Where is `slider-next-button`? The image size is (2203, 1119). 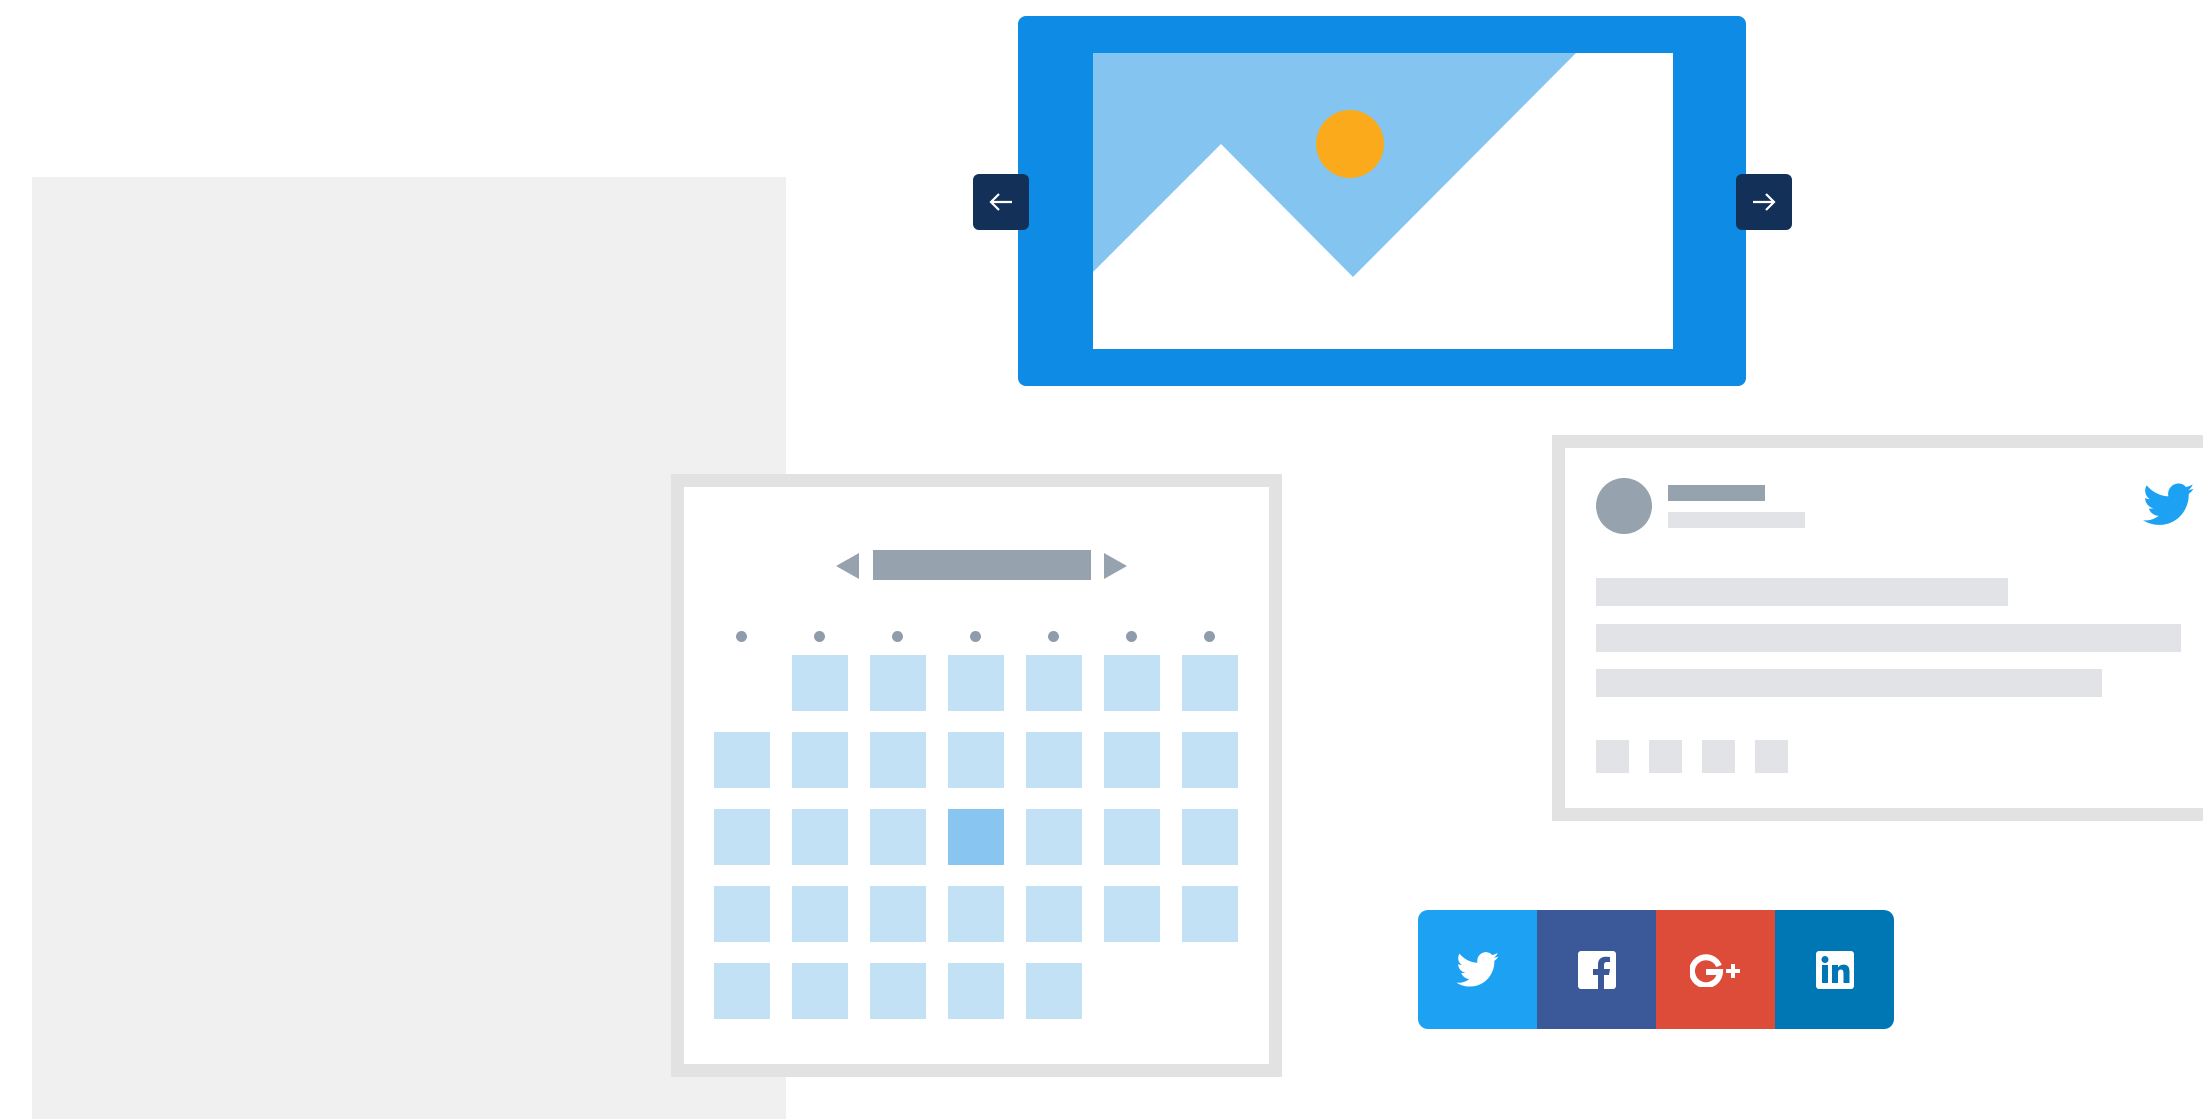 slider-next-button is located at coordinates (1764, 202).